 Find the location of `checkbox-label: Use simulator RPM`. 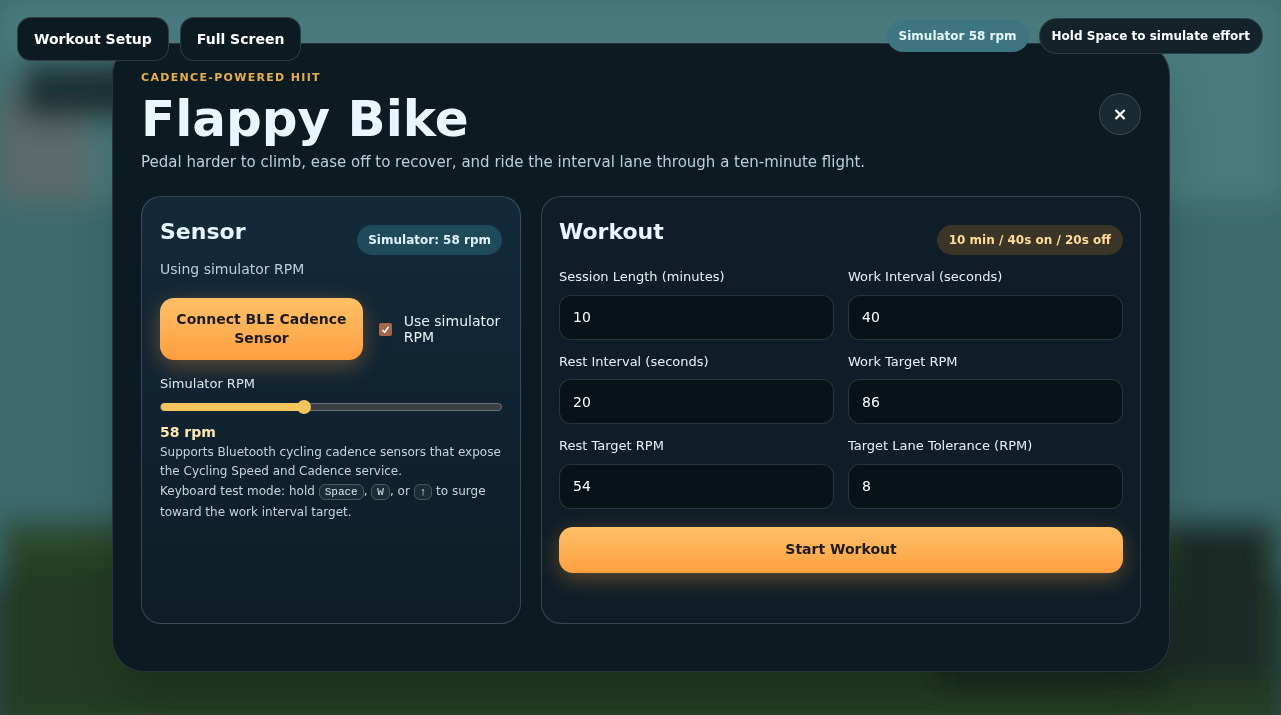

checkbox-label: Use simulator RPM is located at coordinates (452, 329).